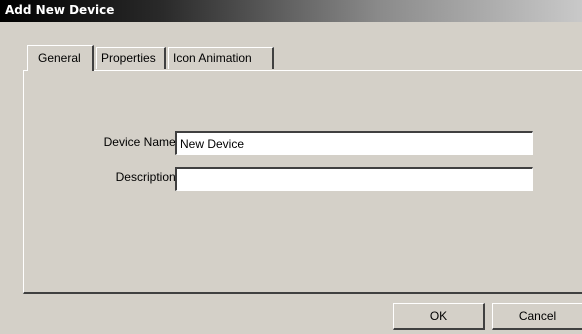 This screenshot has width=582, height=334. I want to click on description-field, so click(354, 179).